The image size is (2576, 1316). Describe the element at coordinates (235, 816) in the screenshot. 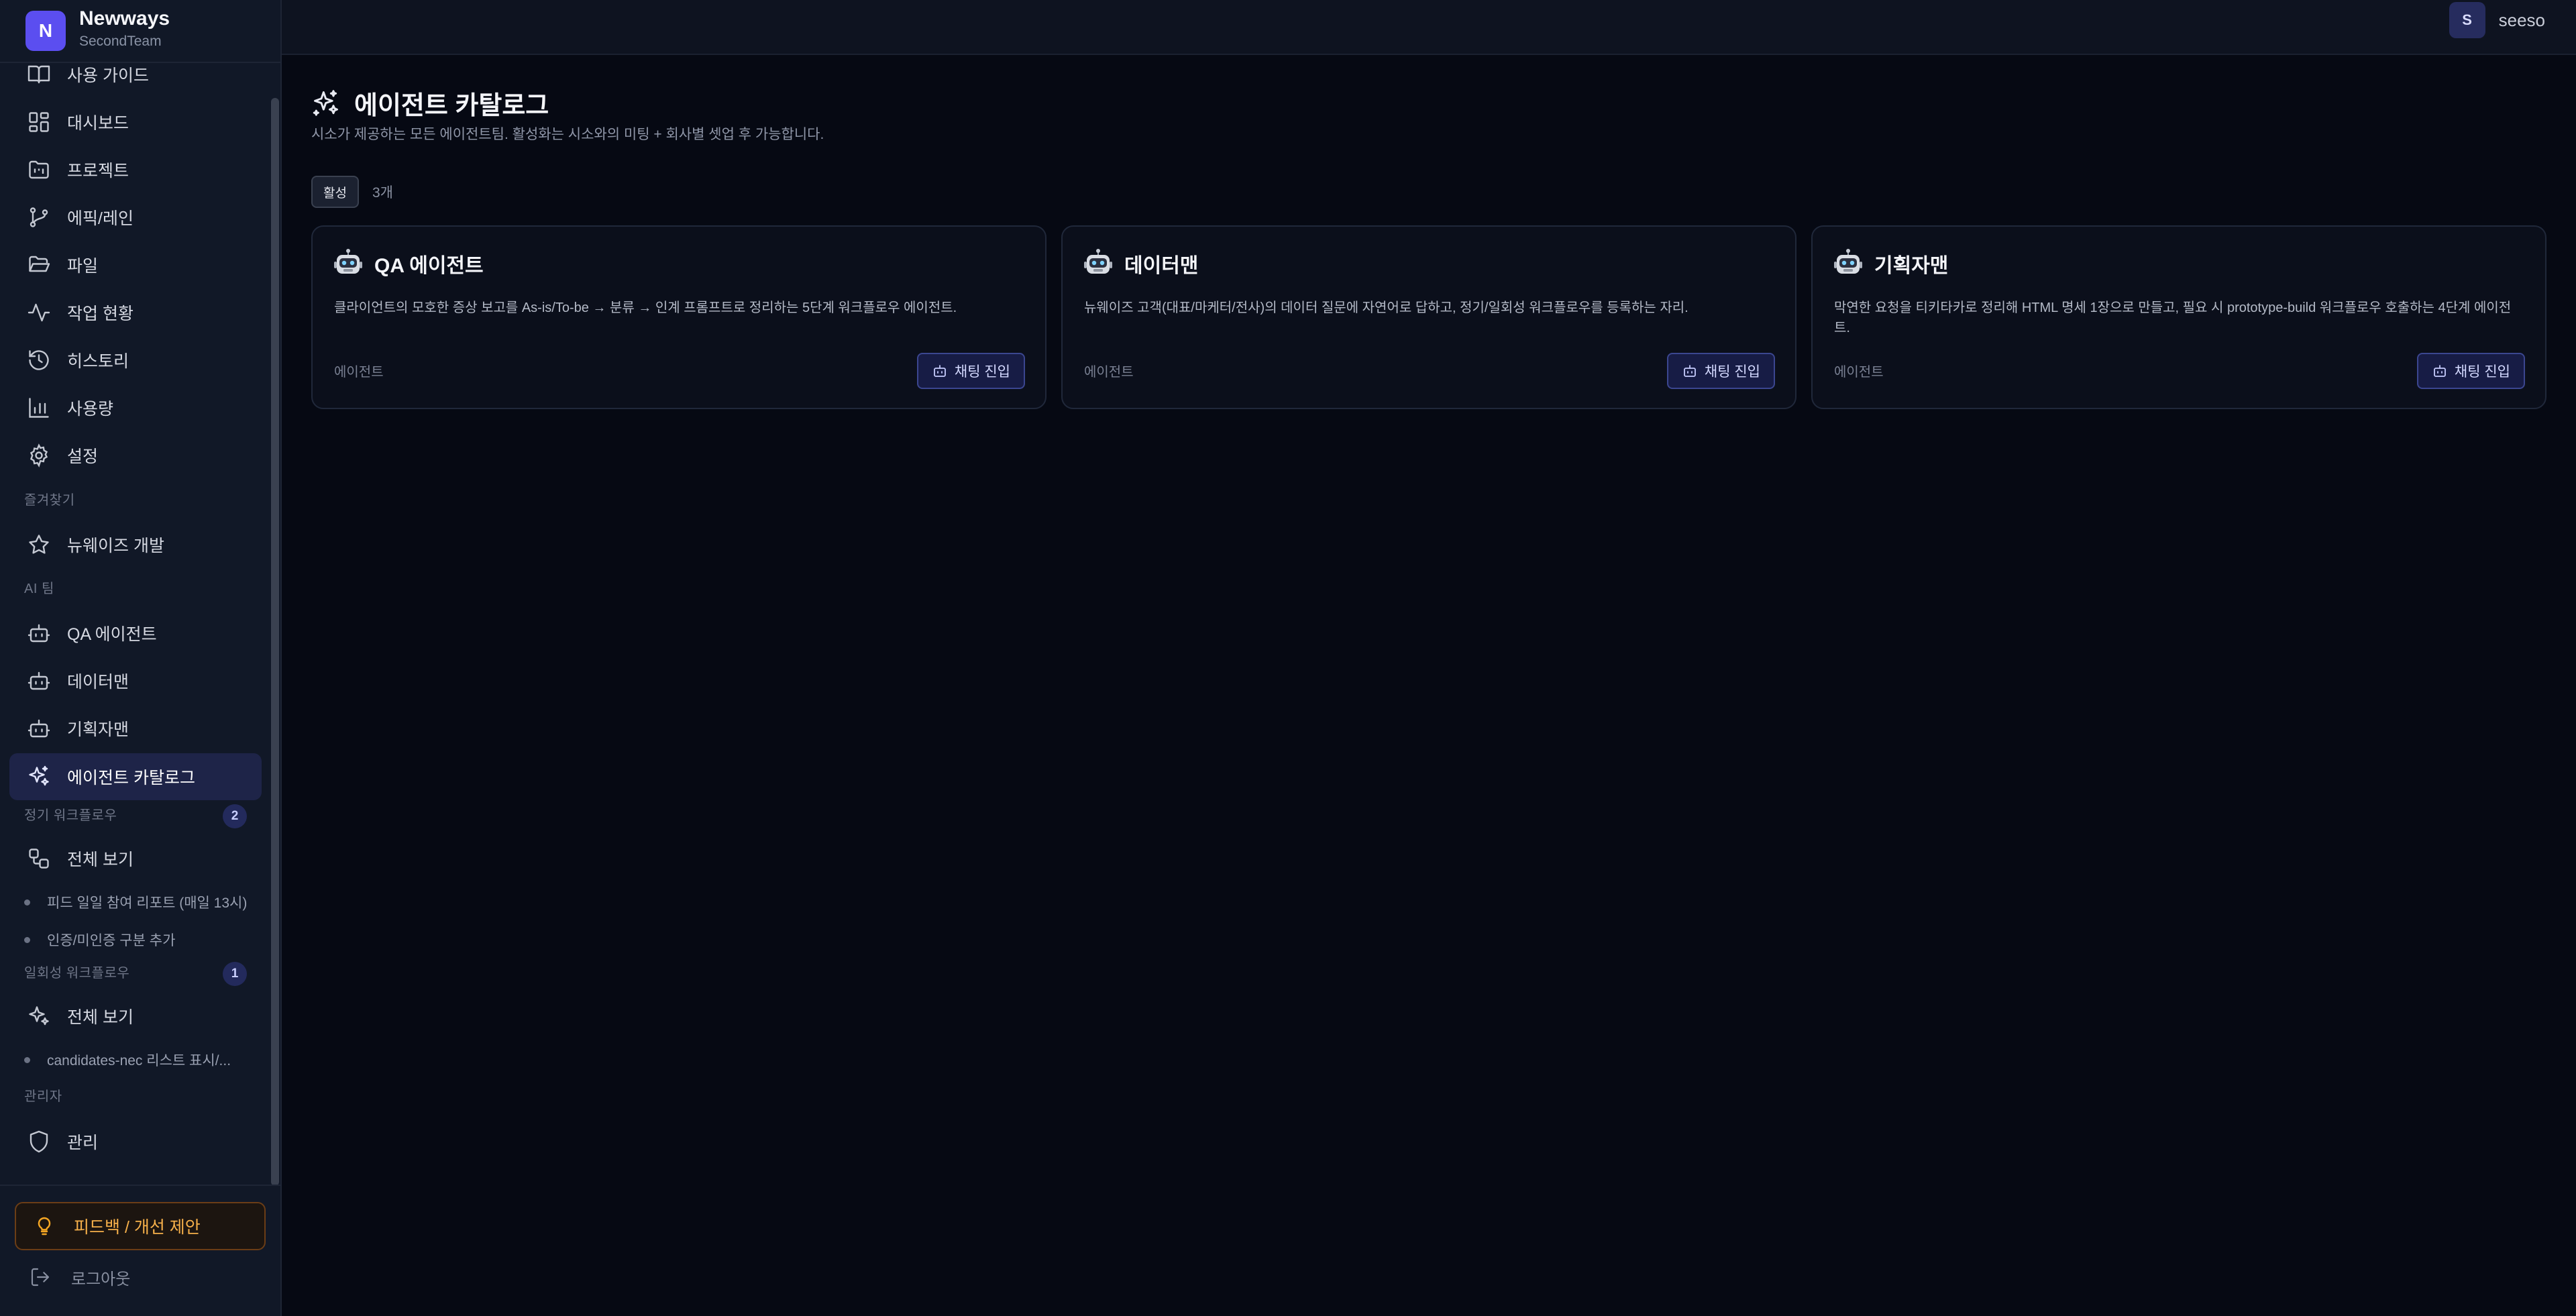

I see `recurring-count-badge: 2` at that location.